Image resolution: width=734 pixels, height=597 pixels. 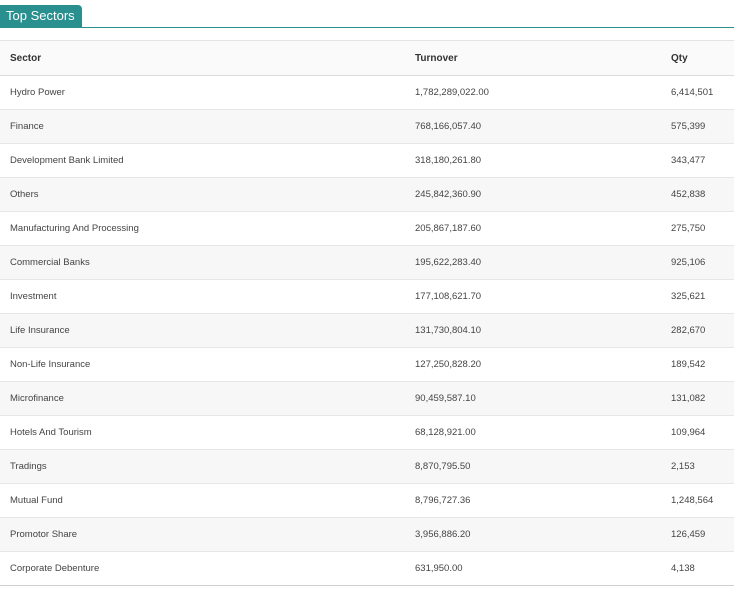 I want to click on table-row: Microfinance 90,459,587.10 131,082, so click(x=367, y=398).